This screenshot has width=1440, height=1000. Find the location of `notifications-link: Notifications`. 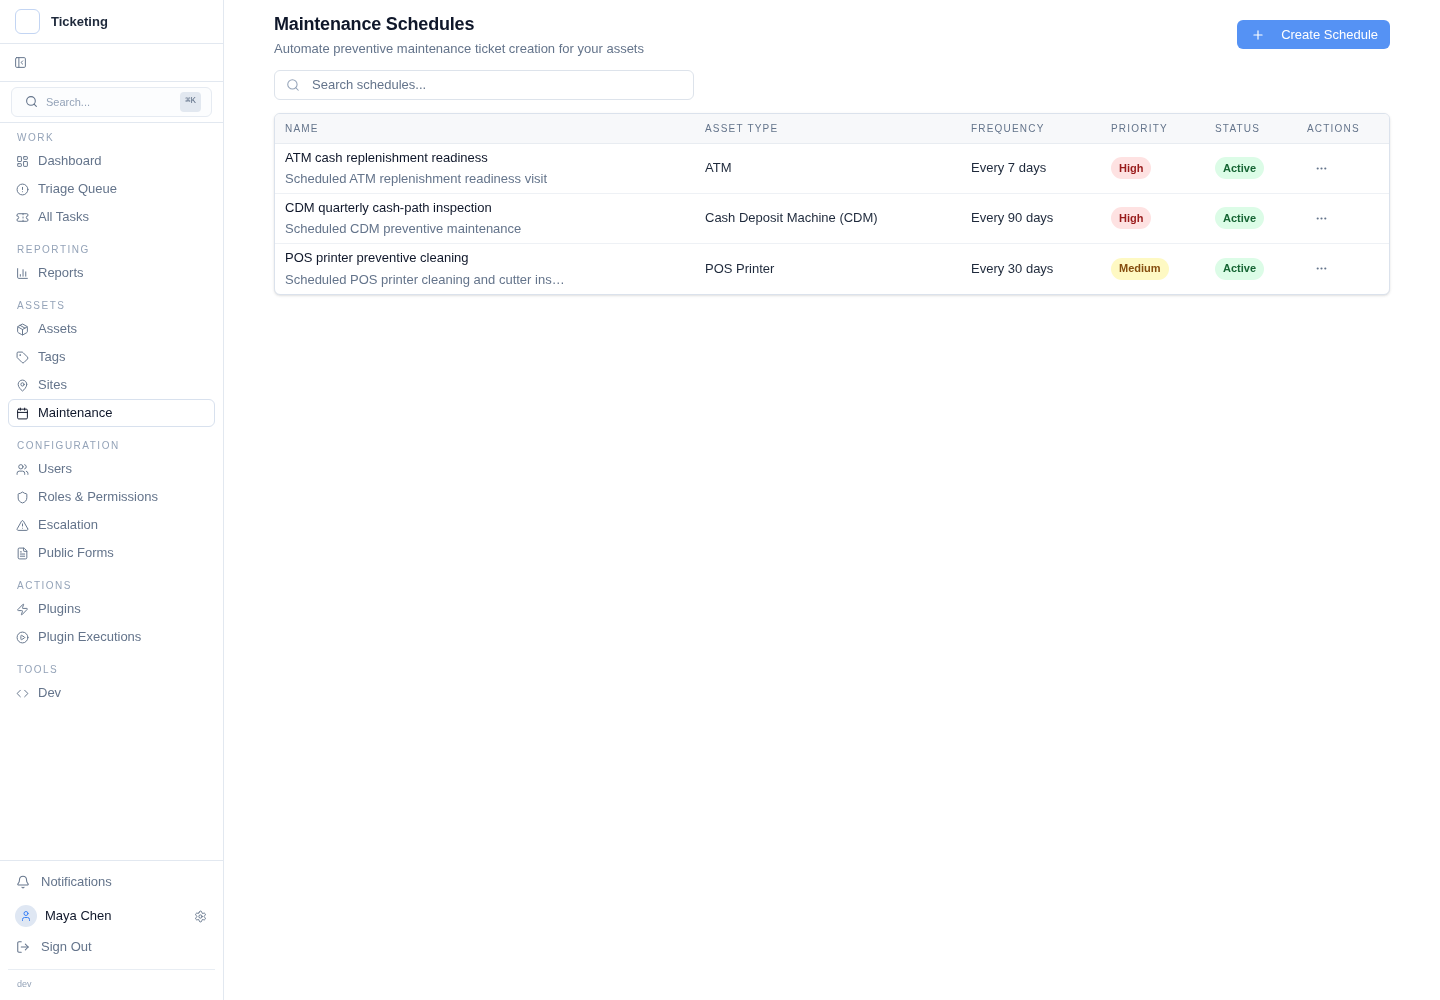

notifications-link: Notifications is located at coordinates (111, 882).